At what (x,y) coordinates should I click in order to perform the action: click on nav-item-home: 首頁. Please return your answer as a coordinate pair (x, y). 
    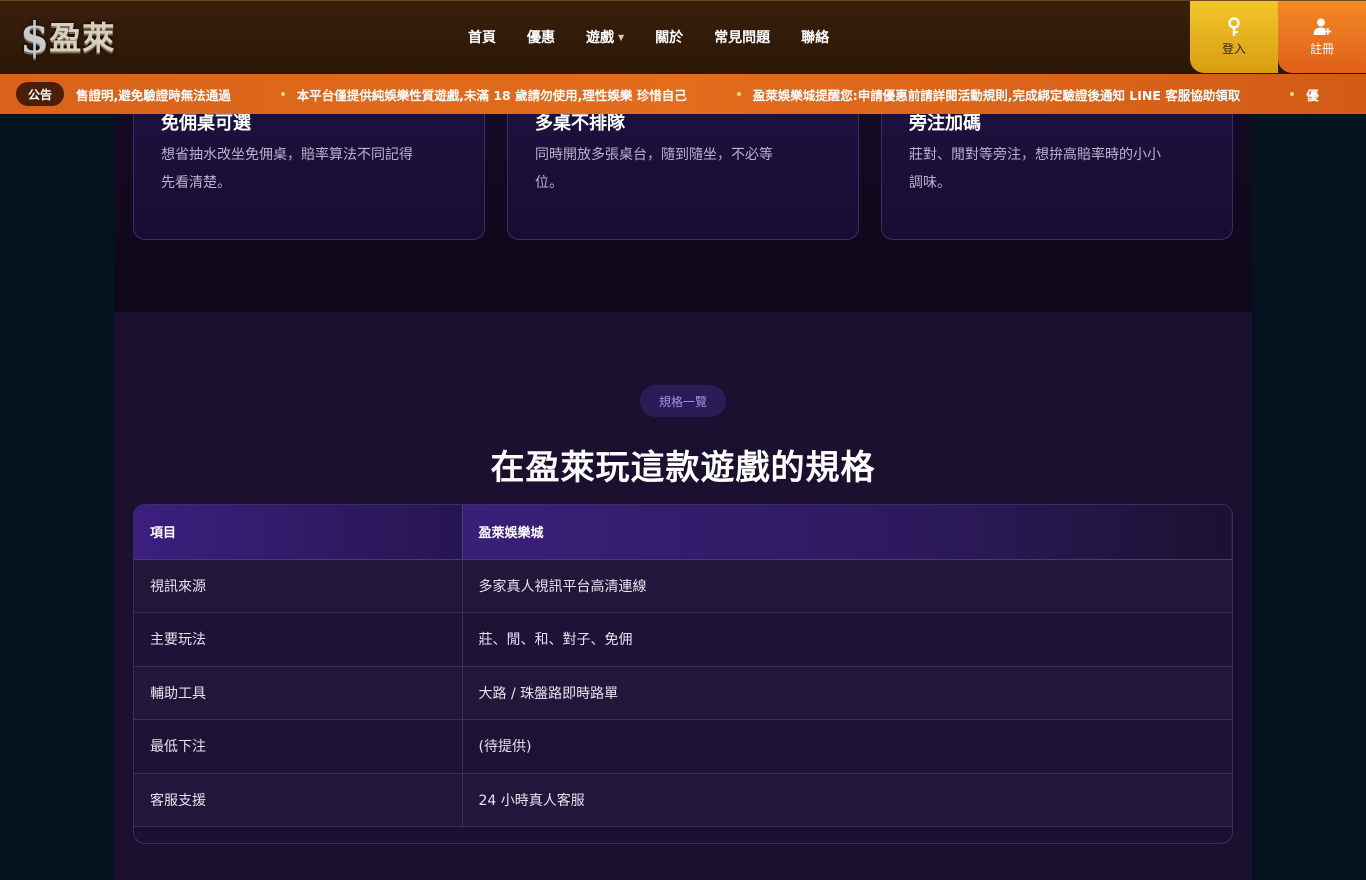
    Looking at the image, I should click on (482, 37).